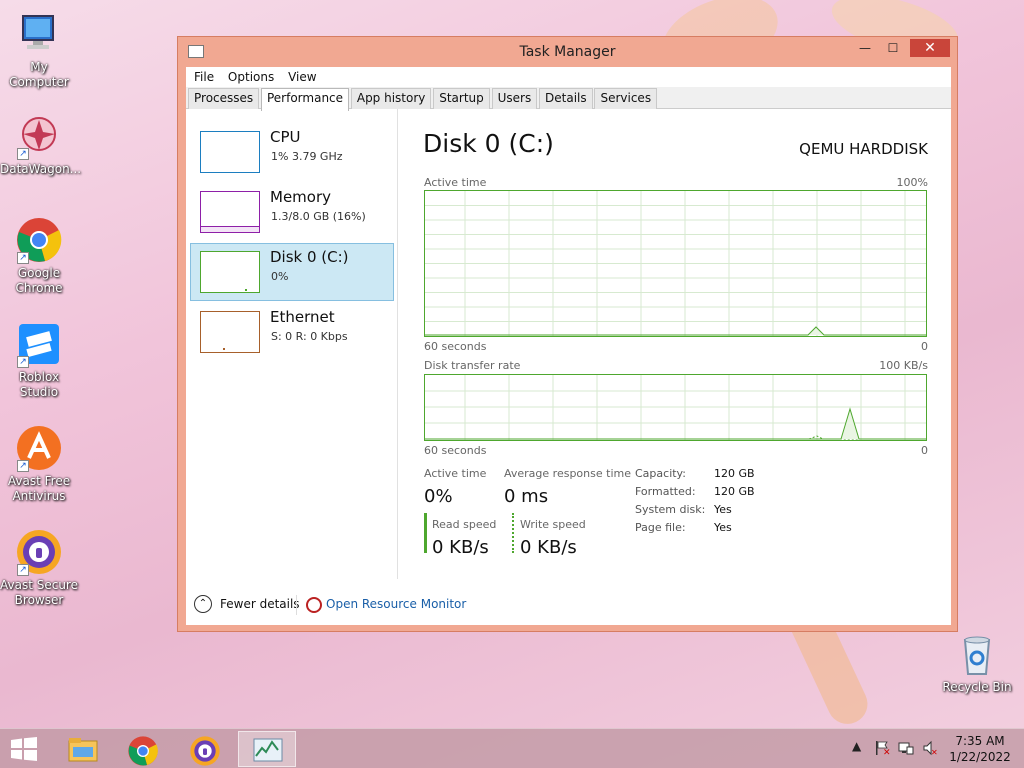 The width and height of the screenshot is (1024, 768). What do you see at coordinates (296, 605) in the screenshot?
I see `footer-divider` at bounding box center [296, 605].